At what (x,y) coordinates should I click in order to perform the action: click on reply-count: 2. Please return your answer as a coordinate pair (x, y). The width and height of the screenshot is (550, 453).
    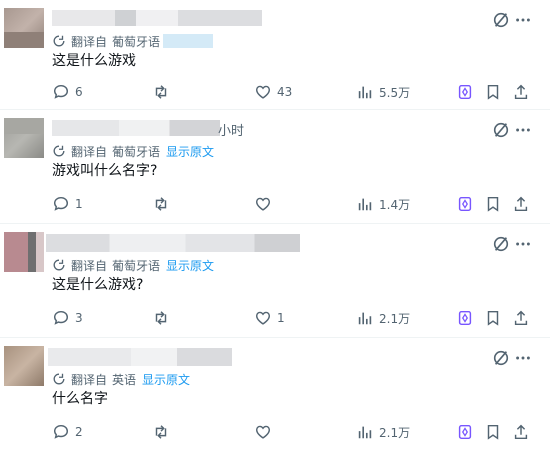
    Looking at the image, I should click on (79, 432).